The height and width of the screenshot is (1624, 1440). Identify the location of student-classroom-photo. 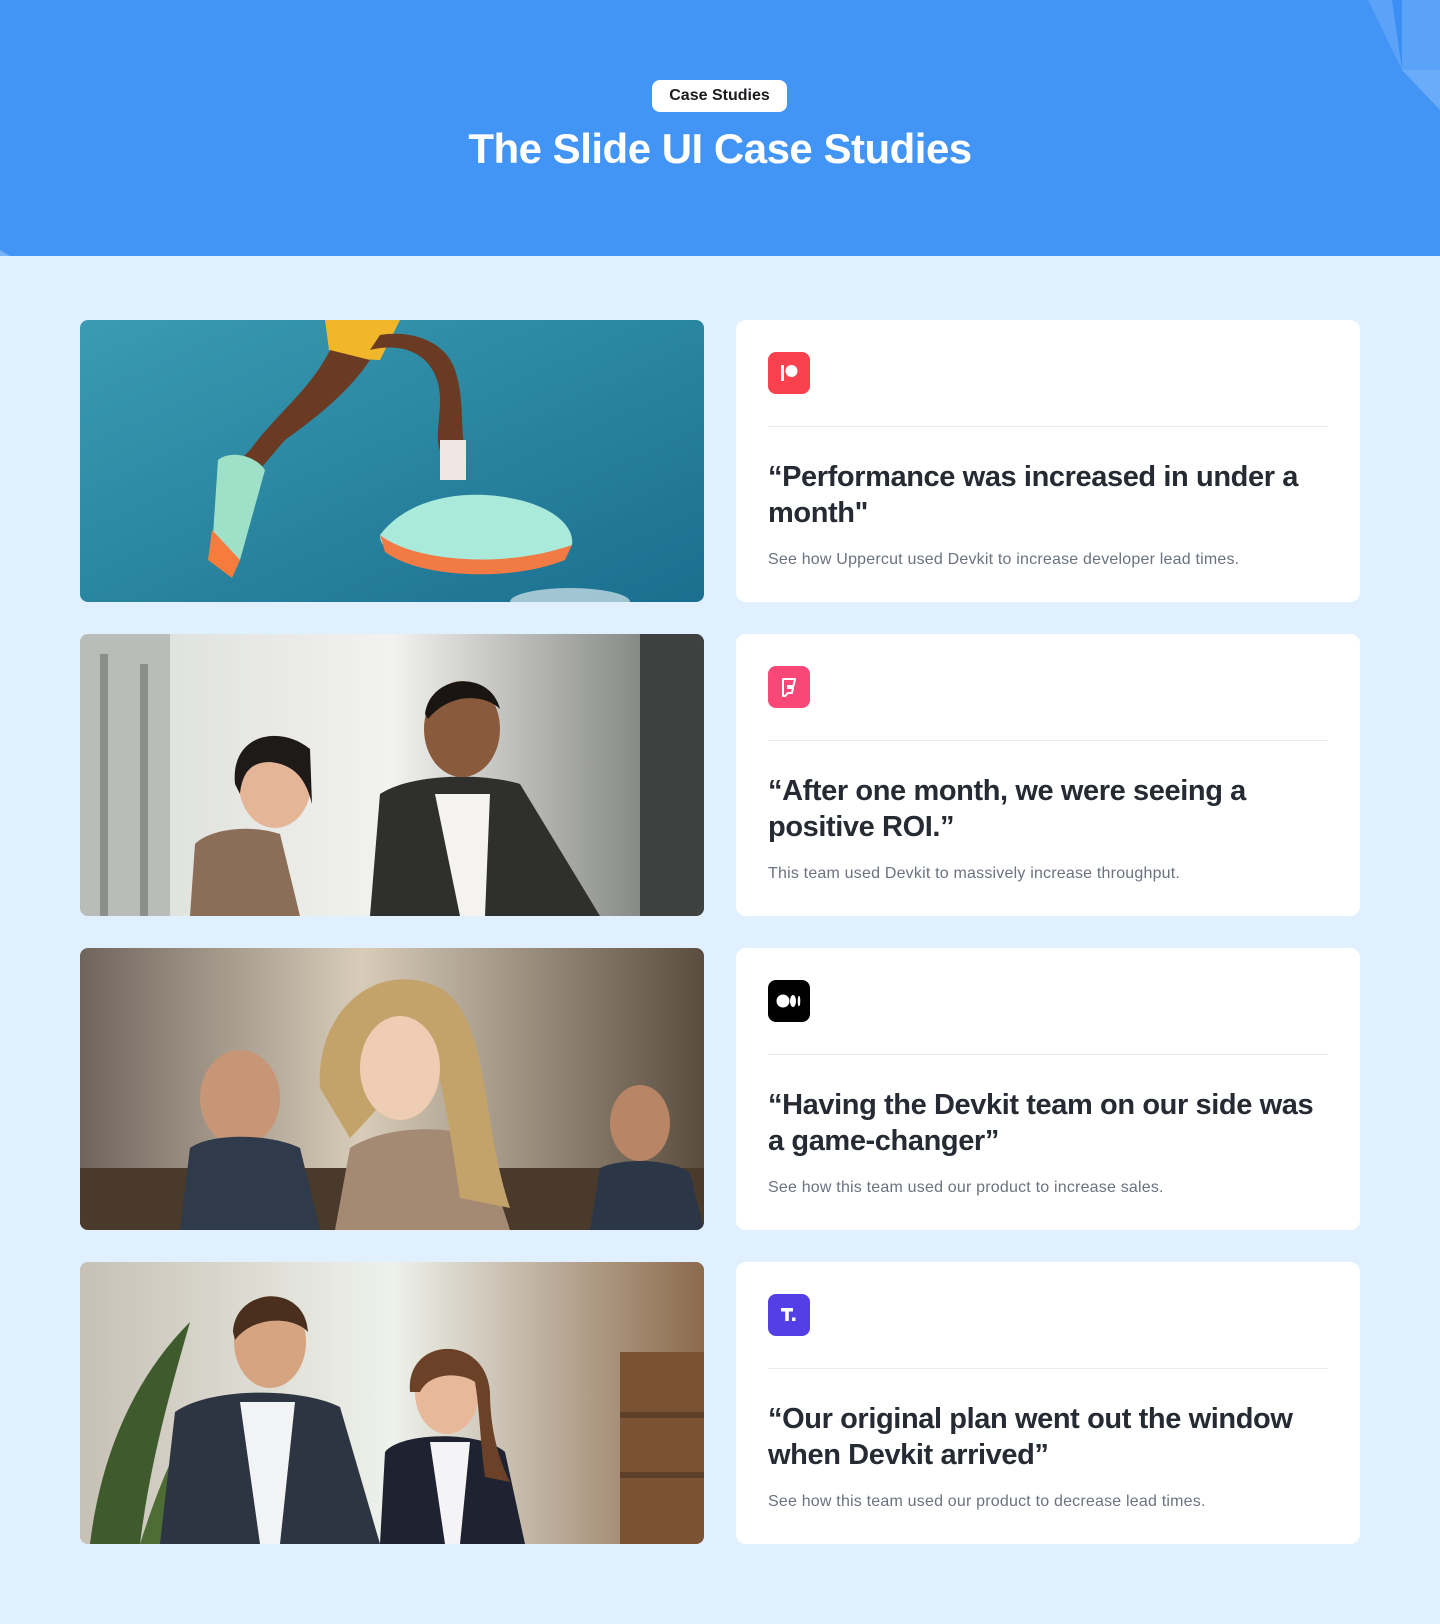
(392, 1089).